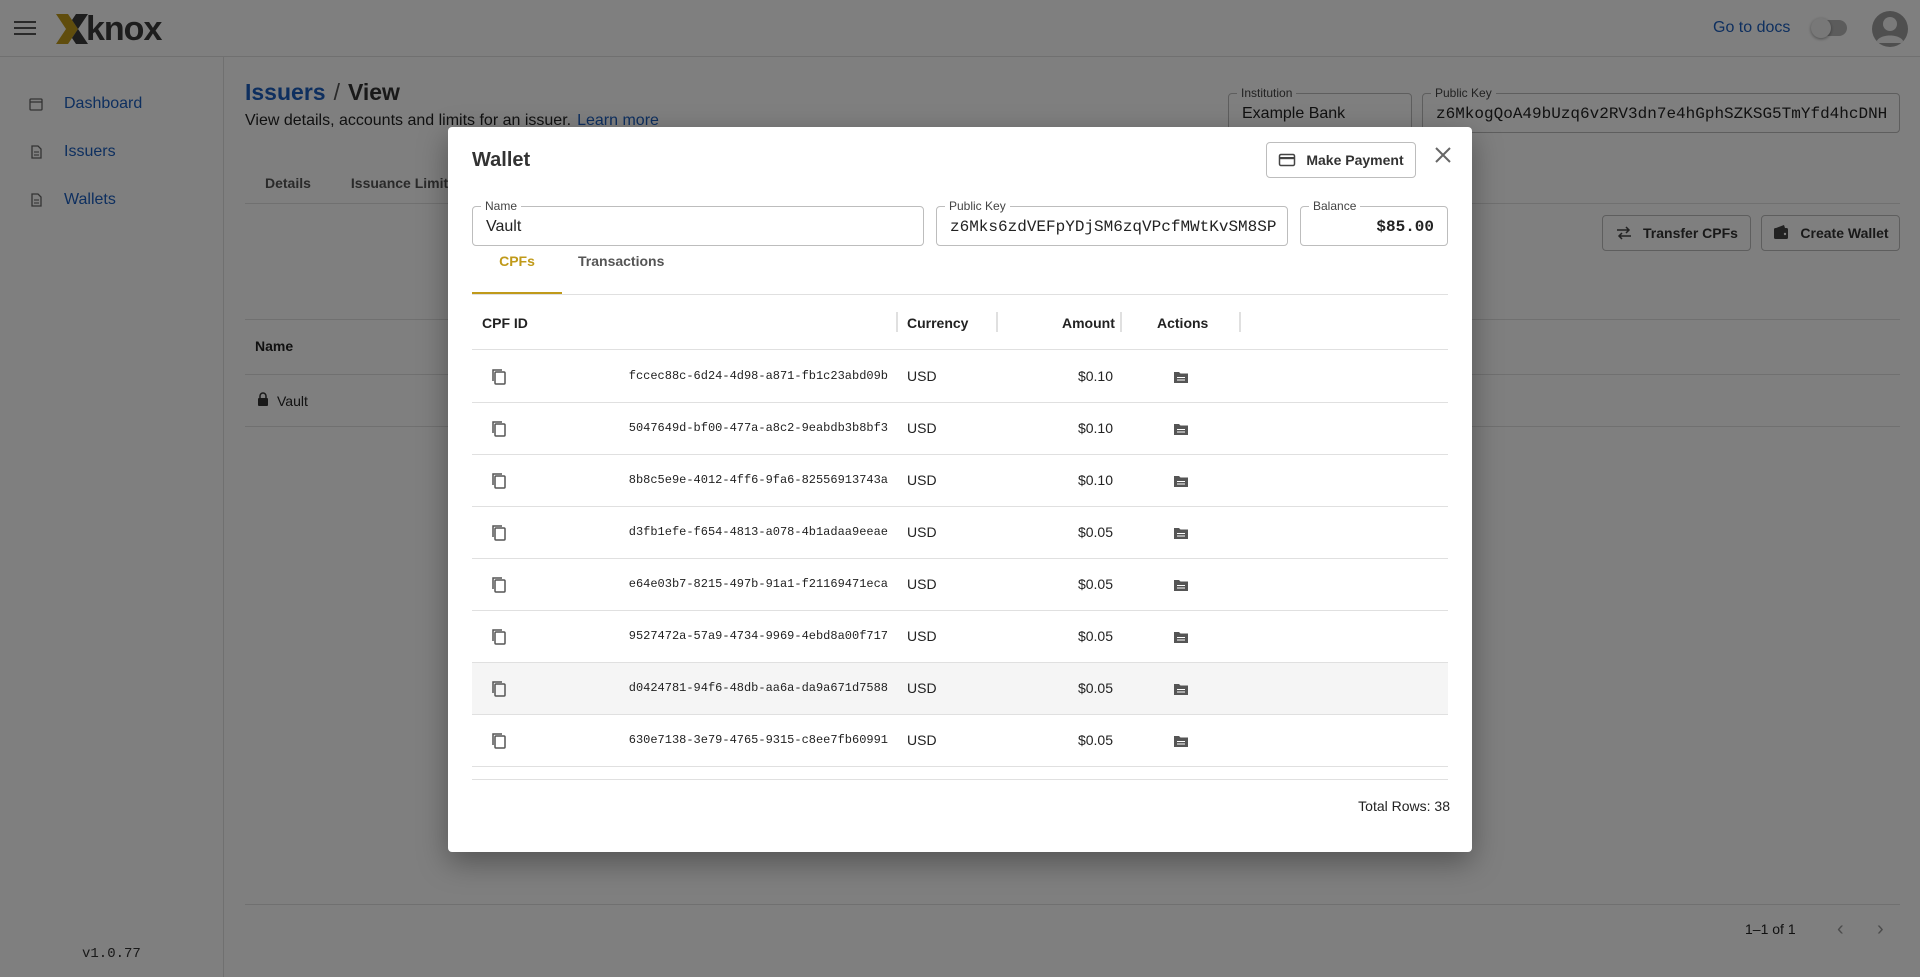 The height and width of the screenshot is (977, 1920). What do you see at coordinates (1355, 160) in the screenshot?
I see `make-payment-label: Make Payment` at bounding box center [1355, 160].